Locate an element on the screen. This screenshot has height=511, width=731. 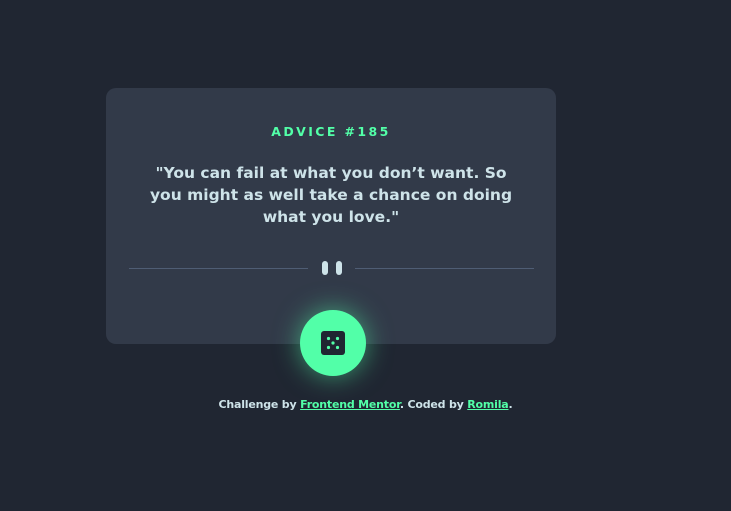
footer-suffix: . is located at coordinates (510, 404).